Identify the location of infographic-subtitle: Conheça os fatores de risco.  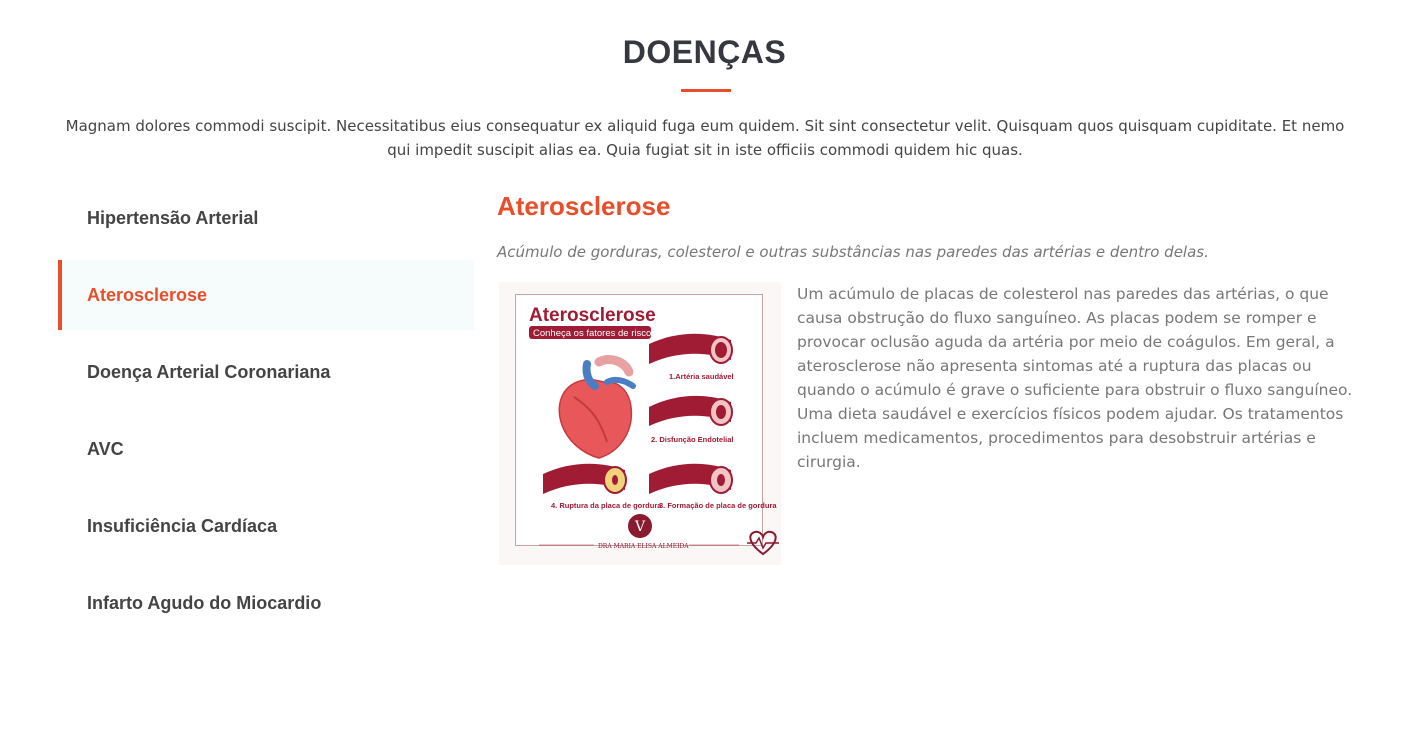
(592, 333).